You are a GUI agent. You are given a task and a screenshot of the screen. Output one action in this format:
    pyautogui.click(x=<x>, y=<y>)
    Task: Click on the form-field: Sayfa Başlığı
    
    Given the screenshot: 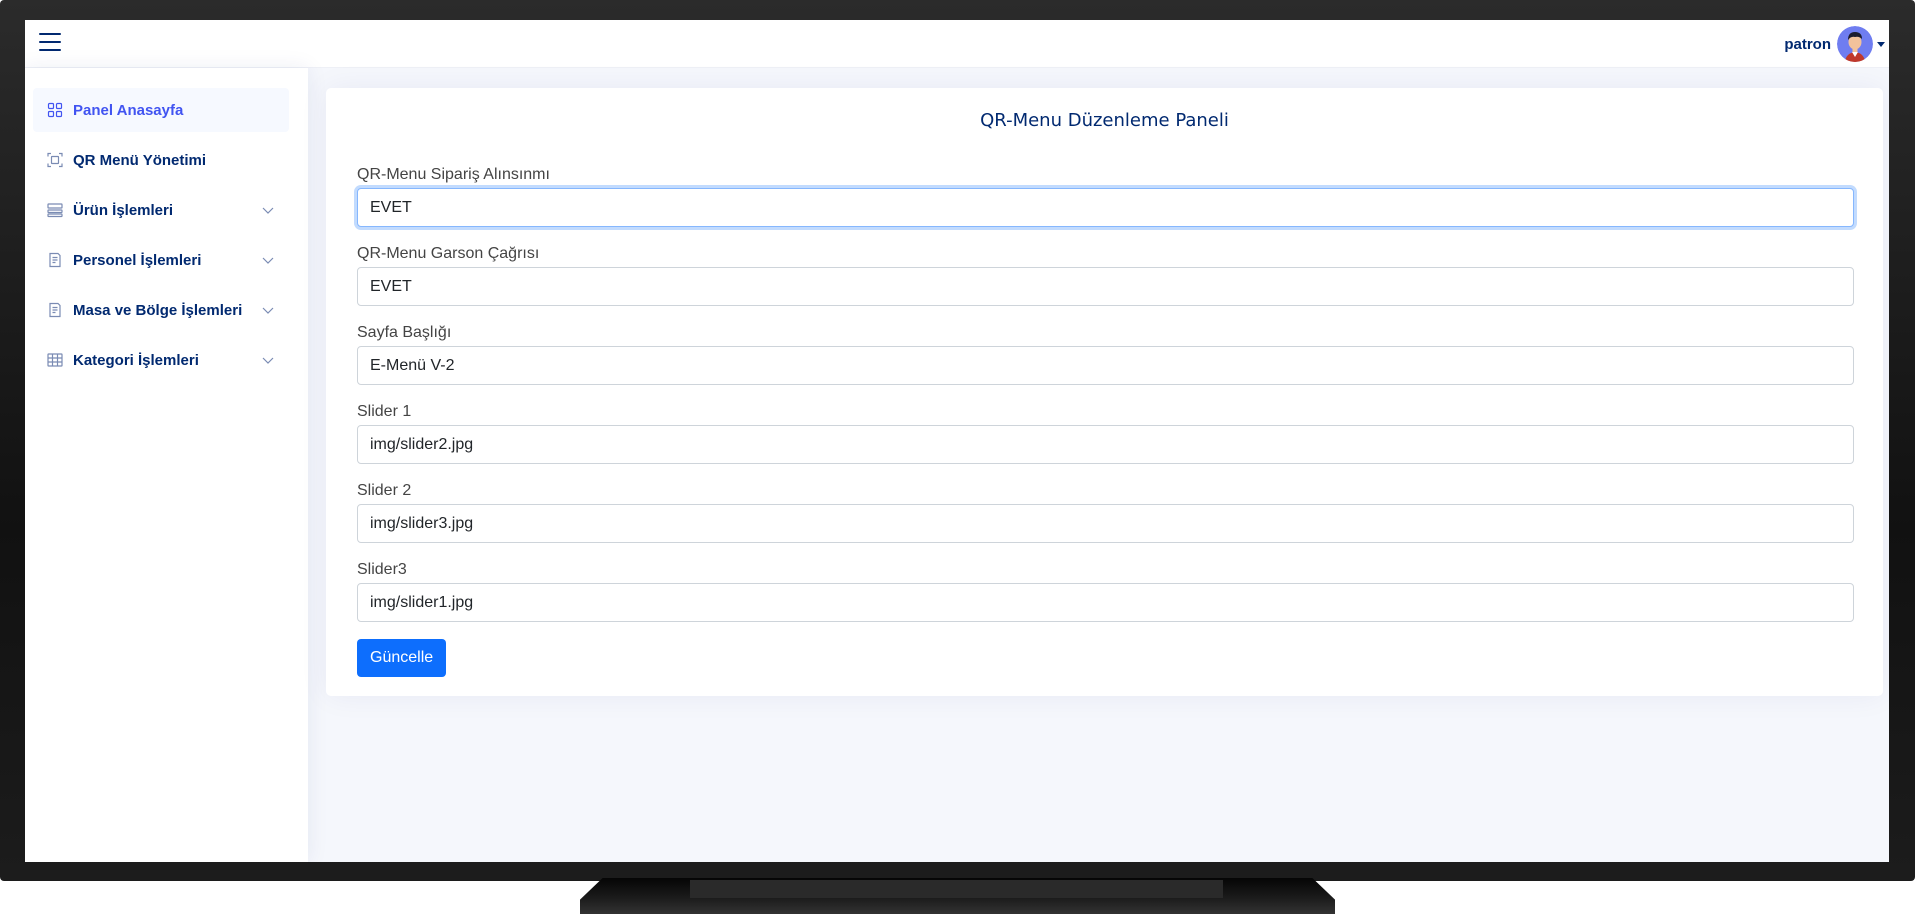 What is the action you would take?
    pyautogui.click(x=1105, y=361)
    